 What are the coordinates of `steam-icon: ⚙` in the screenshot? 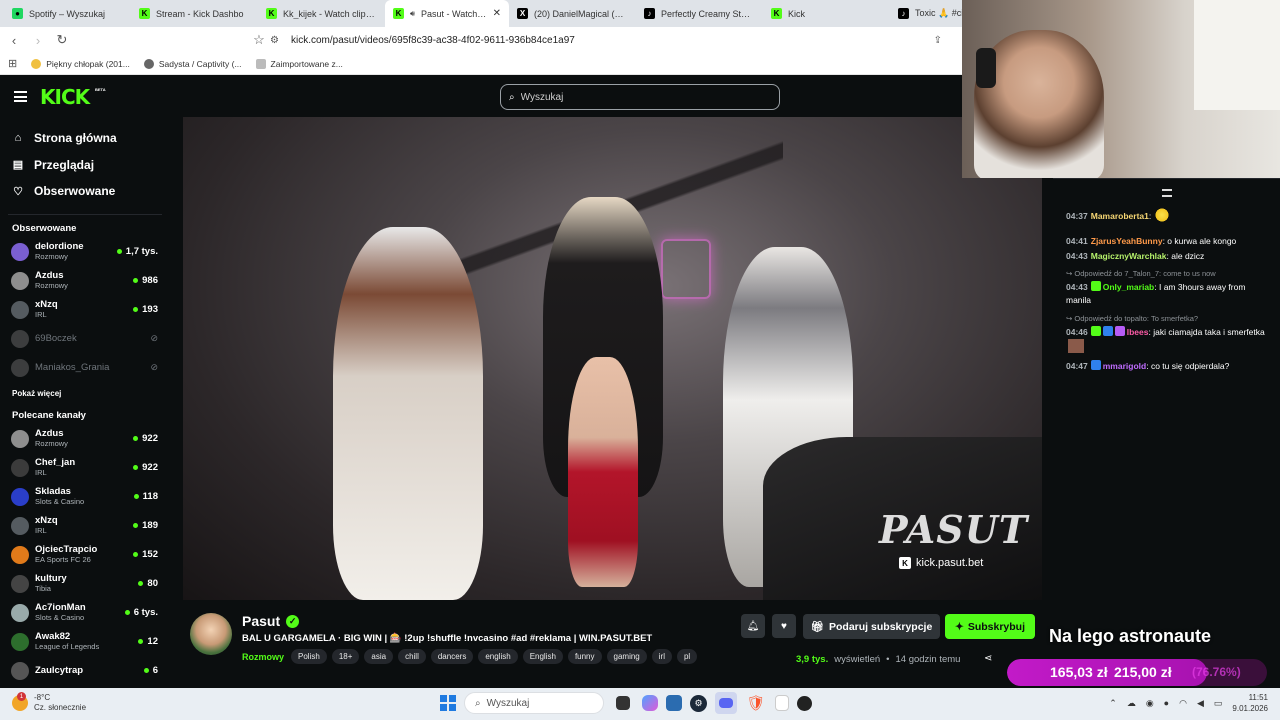 It's located at (698, 703).